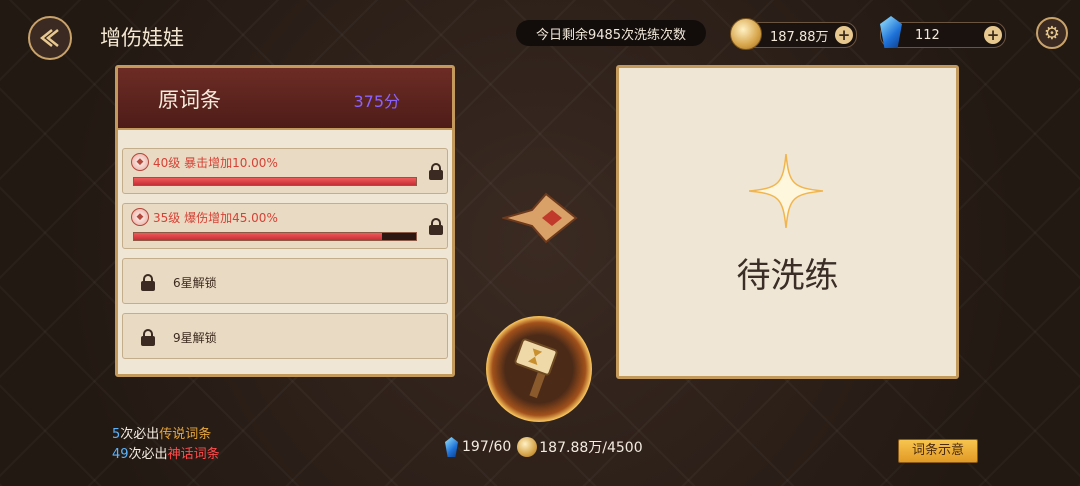  I want to click on guarantee-myth: 49次必出神话词条, so click(166, 452).